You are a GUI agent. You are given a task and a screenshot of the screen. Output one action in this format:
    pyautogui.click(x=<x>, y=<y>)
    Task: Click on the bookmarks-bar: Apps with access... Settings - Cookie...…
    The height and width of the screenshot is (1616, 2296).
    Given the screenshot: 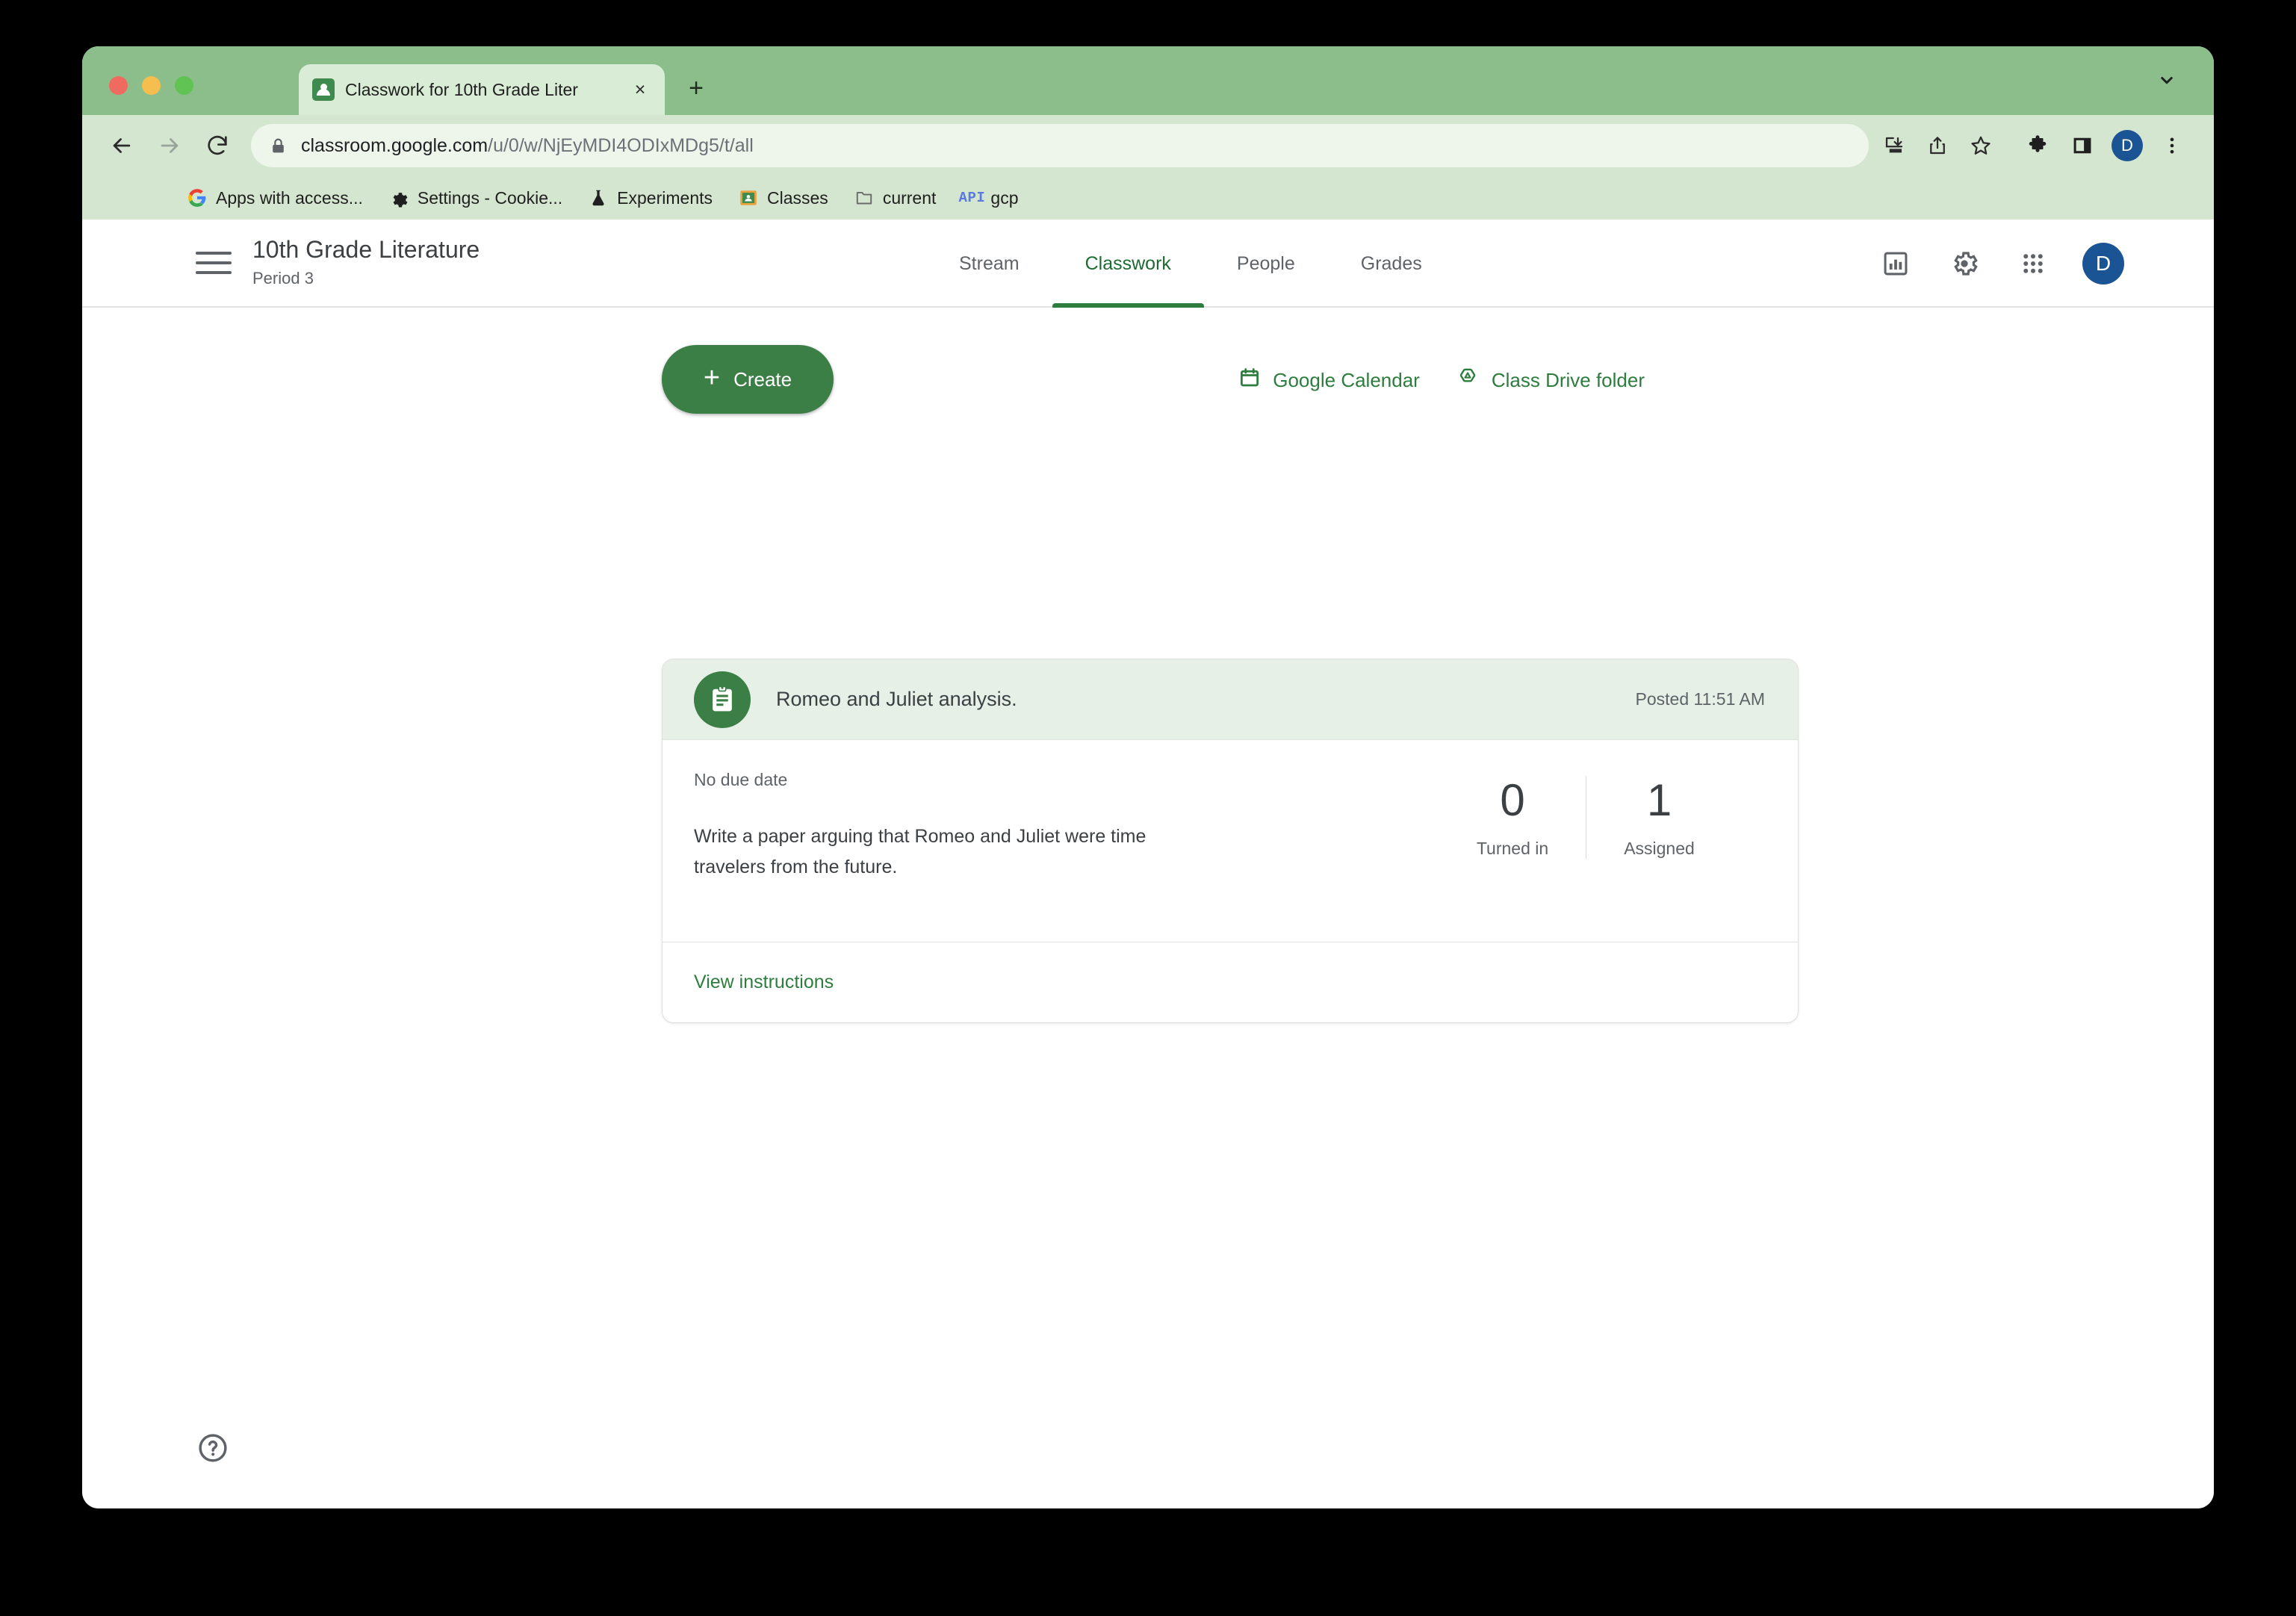 What is the action you would take?
    pyautogui.click(x=1148, y=198)
    